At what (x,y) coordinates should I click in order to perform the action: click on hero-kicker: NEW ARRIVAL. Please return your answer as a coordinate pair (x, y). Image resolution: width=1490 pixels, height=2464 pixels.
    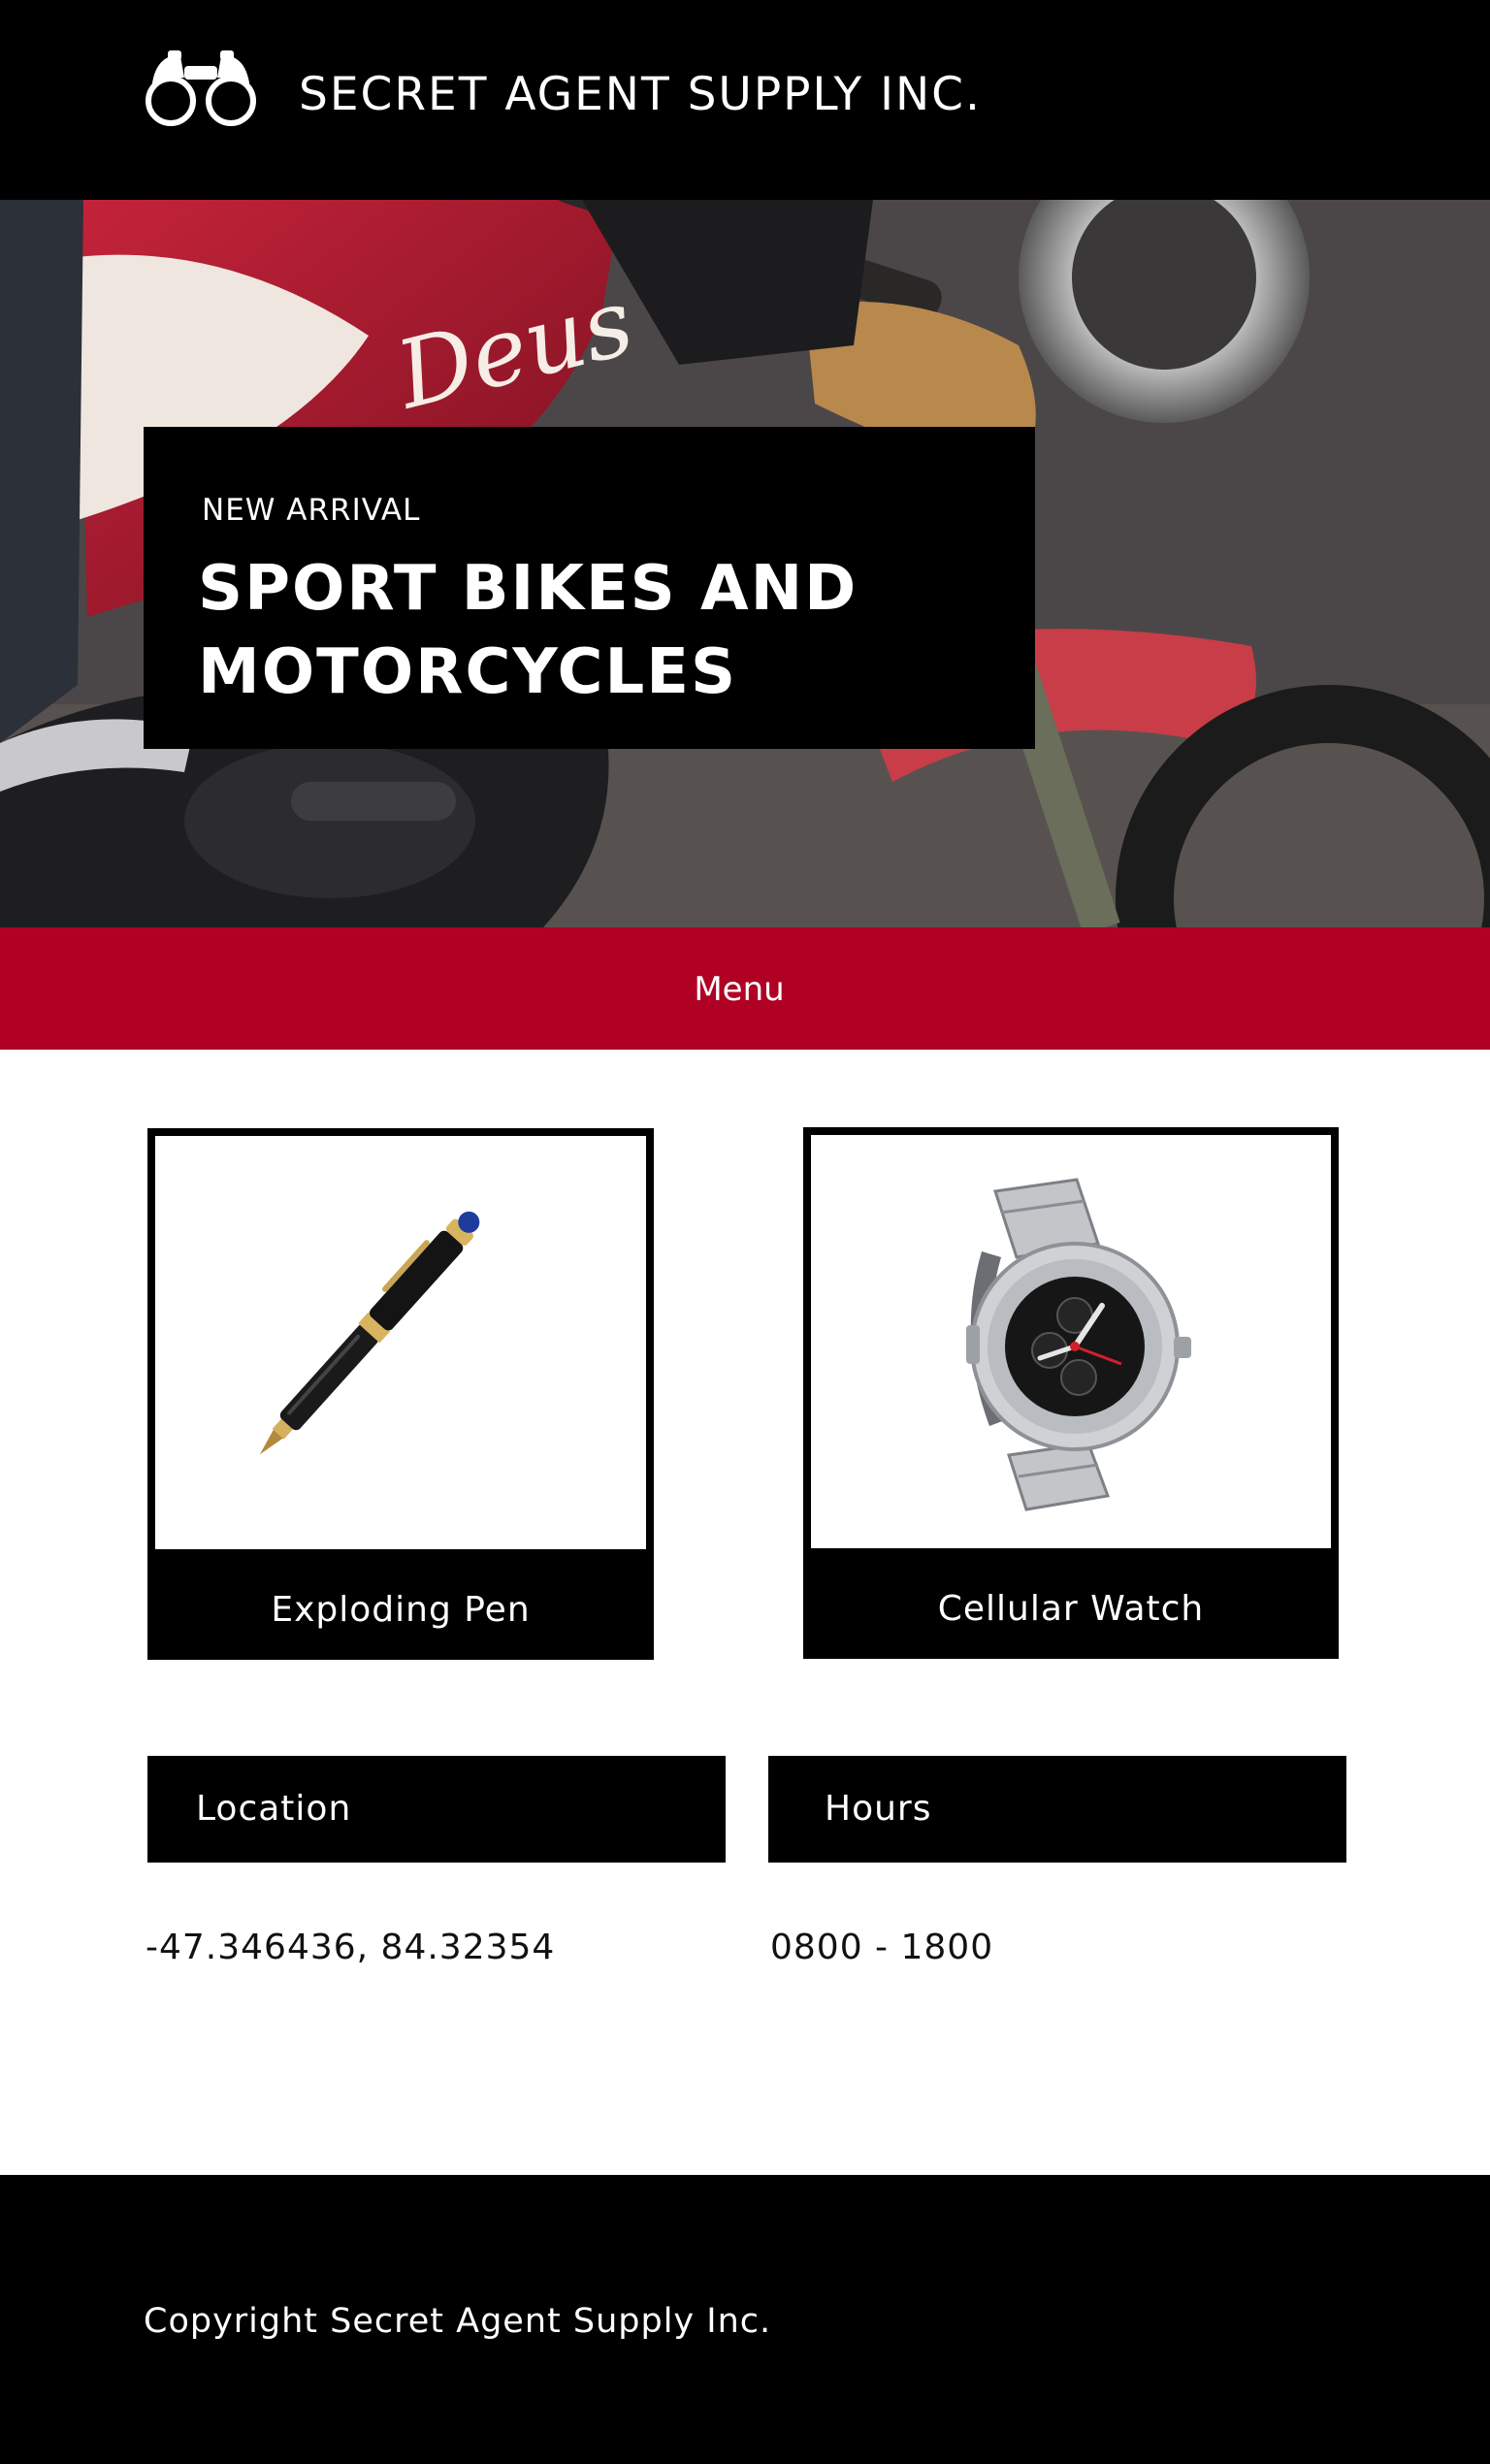
    Looking at the image, I should click on (312, 510).